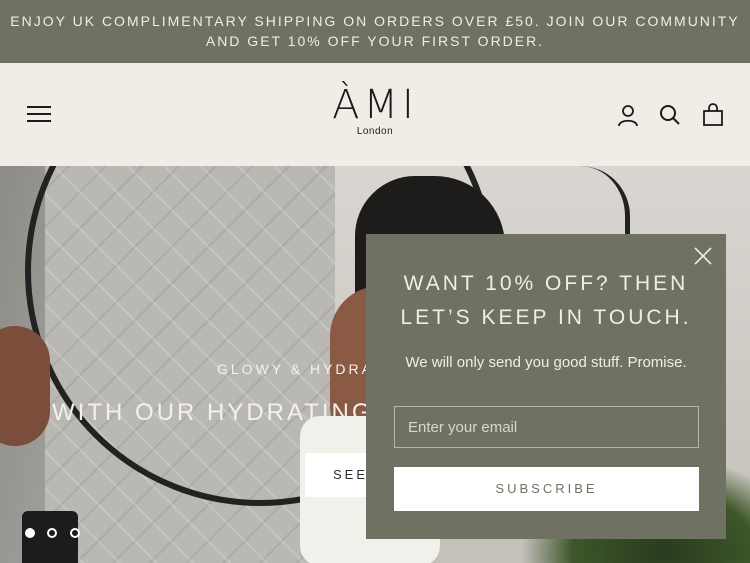 This screenshot has width=750, height=563. What do you see at coordinates (670, 115) in the screenshot?
I see `search-icon` at bounding box center [670, 115].